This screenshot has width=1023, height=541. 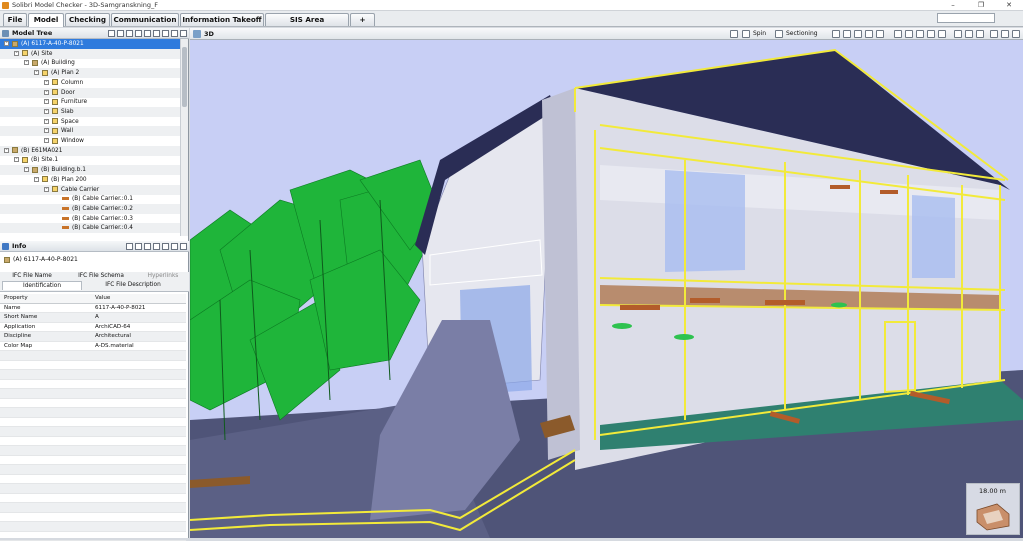 What do you see at coordinates (869, 34) in the screenshot?
I see `isolate-icon` at bounding box center [869, 34].